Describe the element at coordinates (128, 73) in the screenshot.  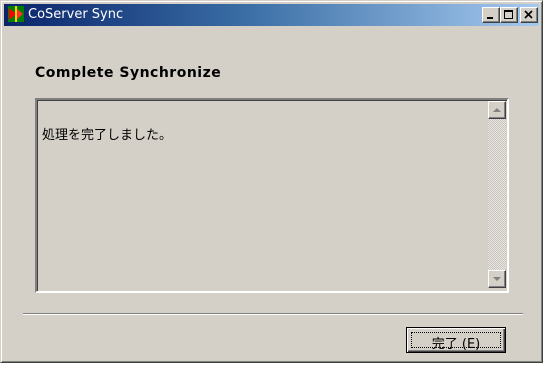
I see `dialog-heading: Complete Synchronize` at that location.